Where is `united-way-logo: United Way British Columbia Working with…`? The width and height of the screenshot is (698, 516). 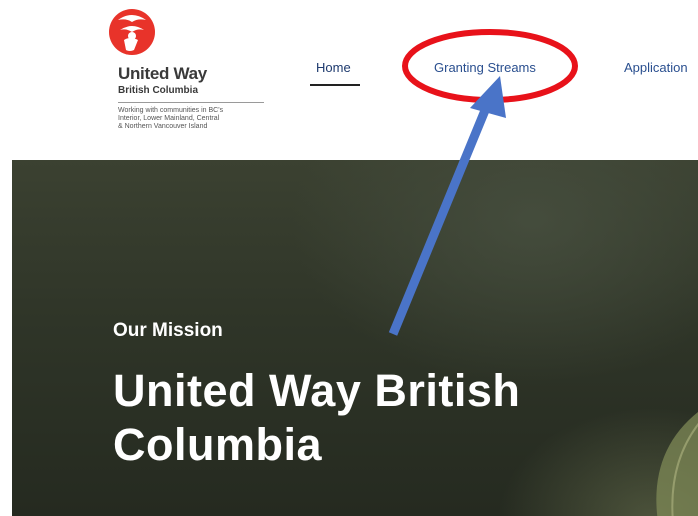 united-way-logo: United Way British Columbia Working with… is located at coordinates (188, 76).